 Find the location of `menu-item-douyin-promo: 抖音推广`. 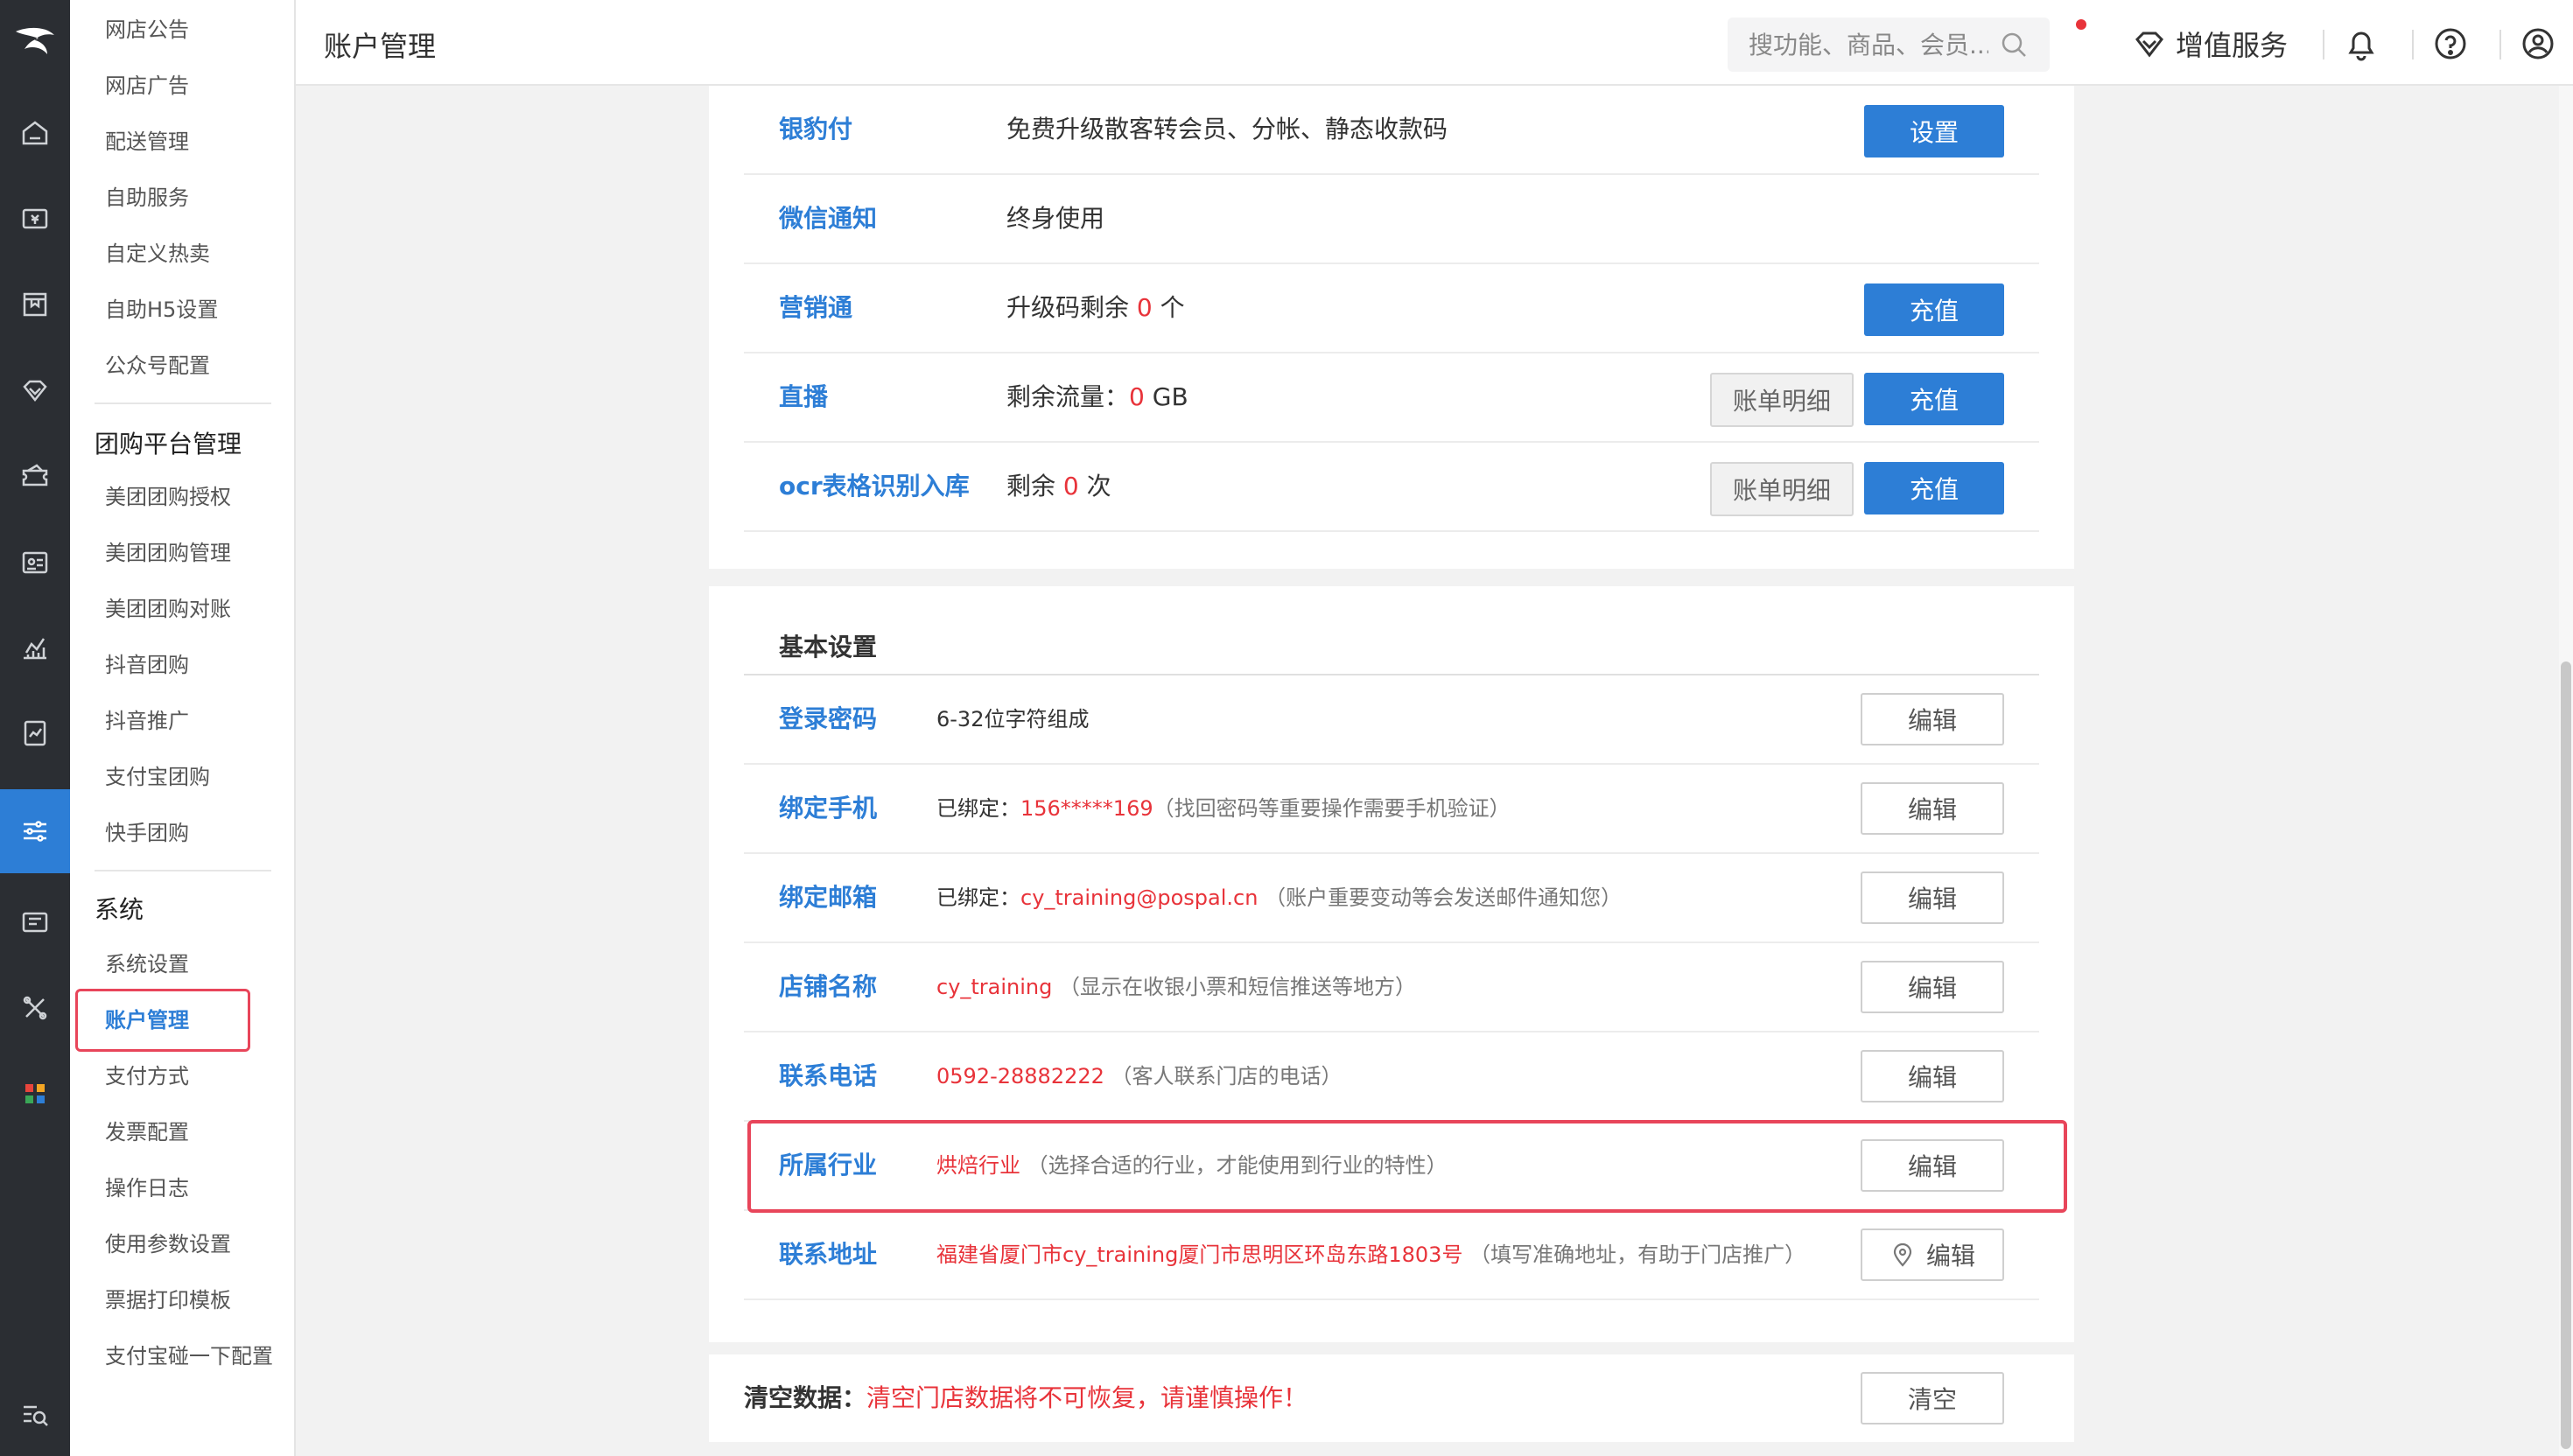

menu-item-douyin-promo: 抖音推广 is located at coordinates (147, 721).